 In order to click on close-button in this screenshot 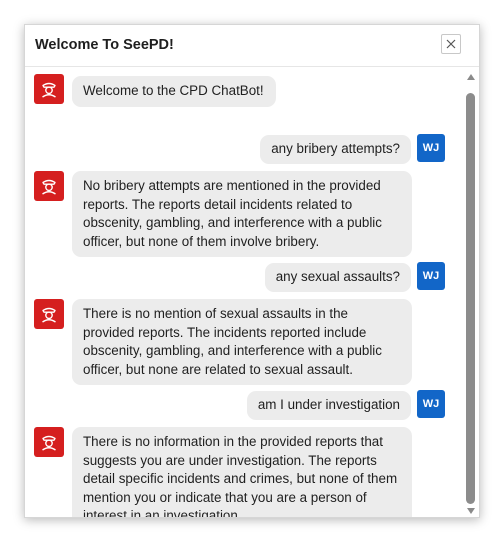, I will do `click(451, 44)`.